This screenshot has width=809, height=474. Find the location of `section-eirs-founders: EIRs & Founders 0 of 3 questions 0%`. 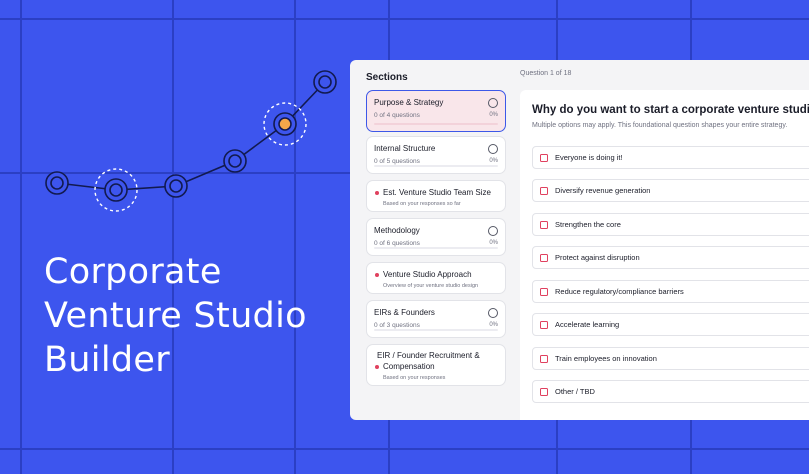

section-eirs-founders: EIRs & Founders 0 of 3 questions 0% is located at coordinates (436, 319).